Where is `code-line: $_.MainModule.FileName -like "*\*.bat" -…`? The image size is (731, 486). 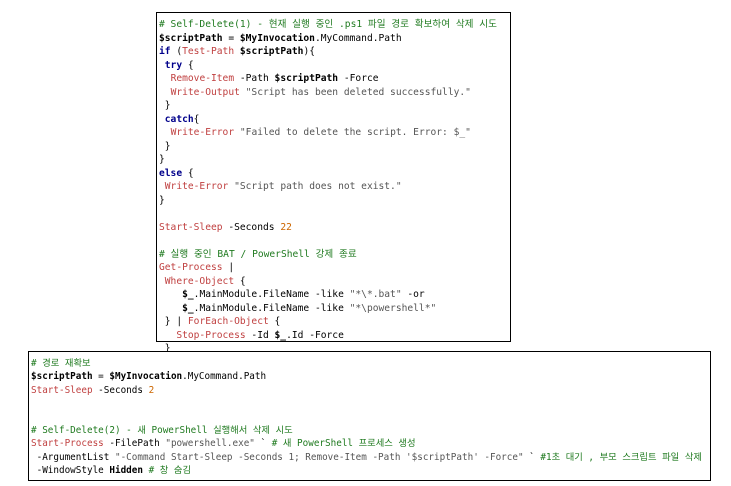
code-line: $_.MainModule.FileName -like "*\*.bat" -… is located at coordinates (333, 295).